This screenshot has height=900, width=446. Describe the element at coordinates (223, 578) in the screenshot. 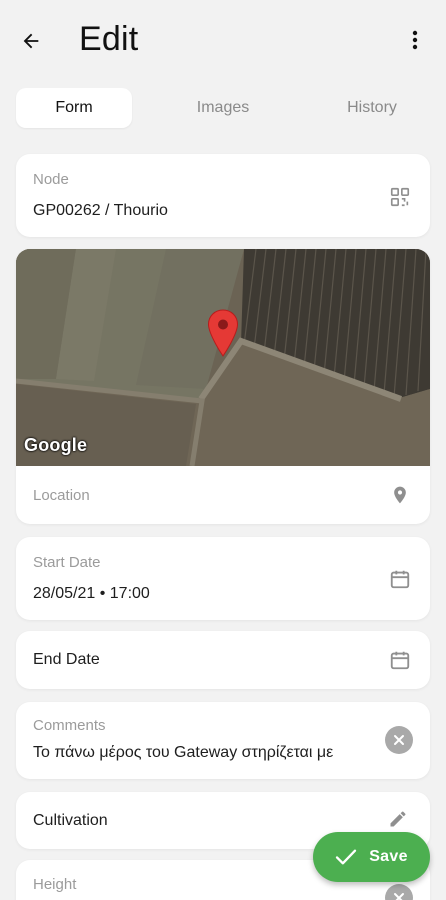

I see `start-date-field: Start Date 28/05/21 • 17:00` at that location.